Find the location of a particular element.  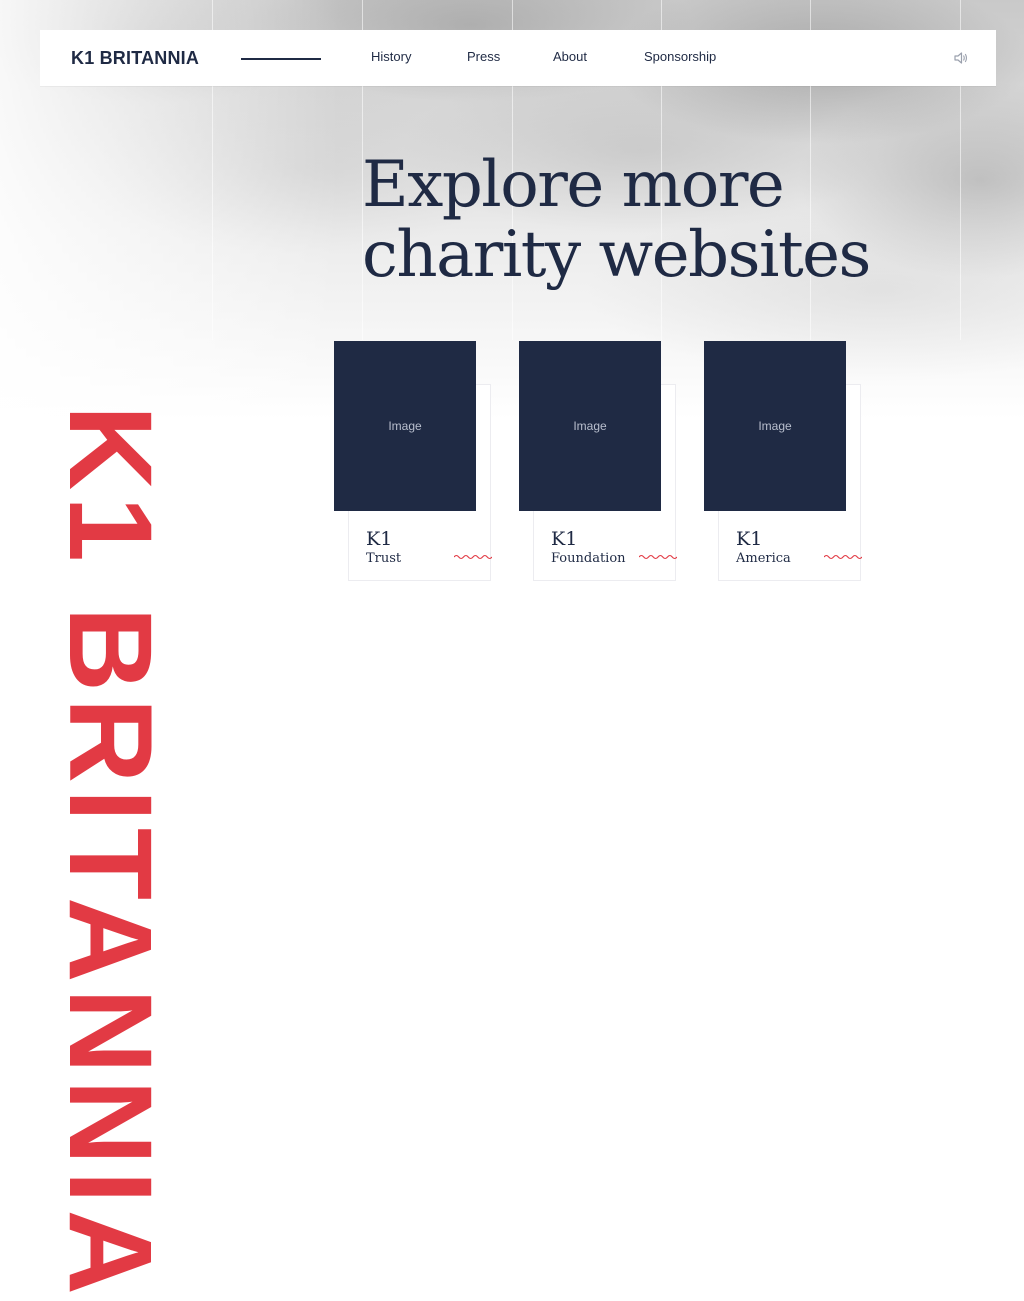

nav-divider is located at coordinates (281, 59).